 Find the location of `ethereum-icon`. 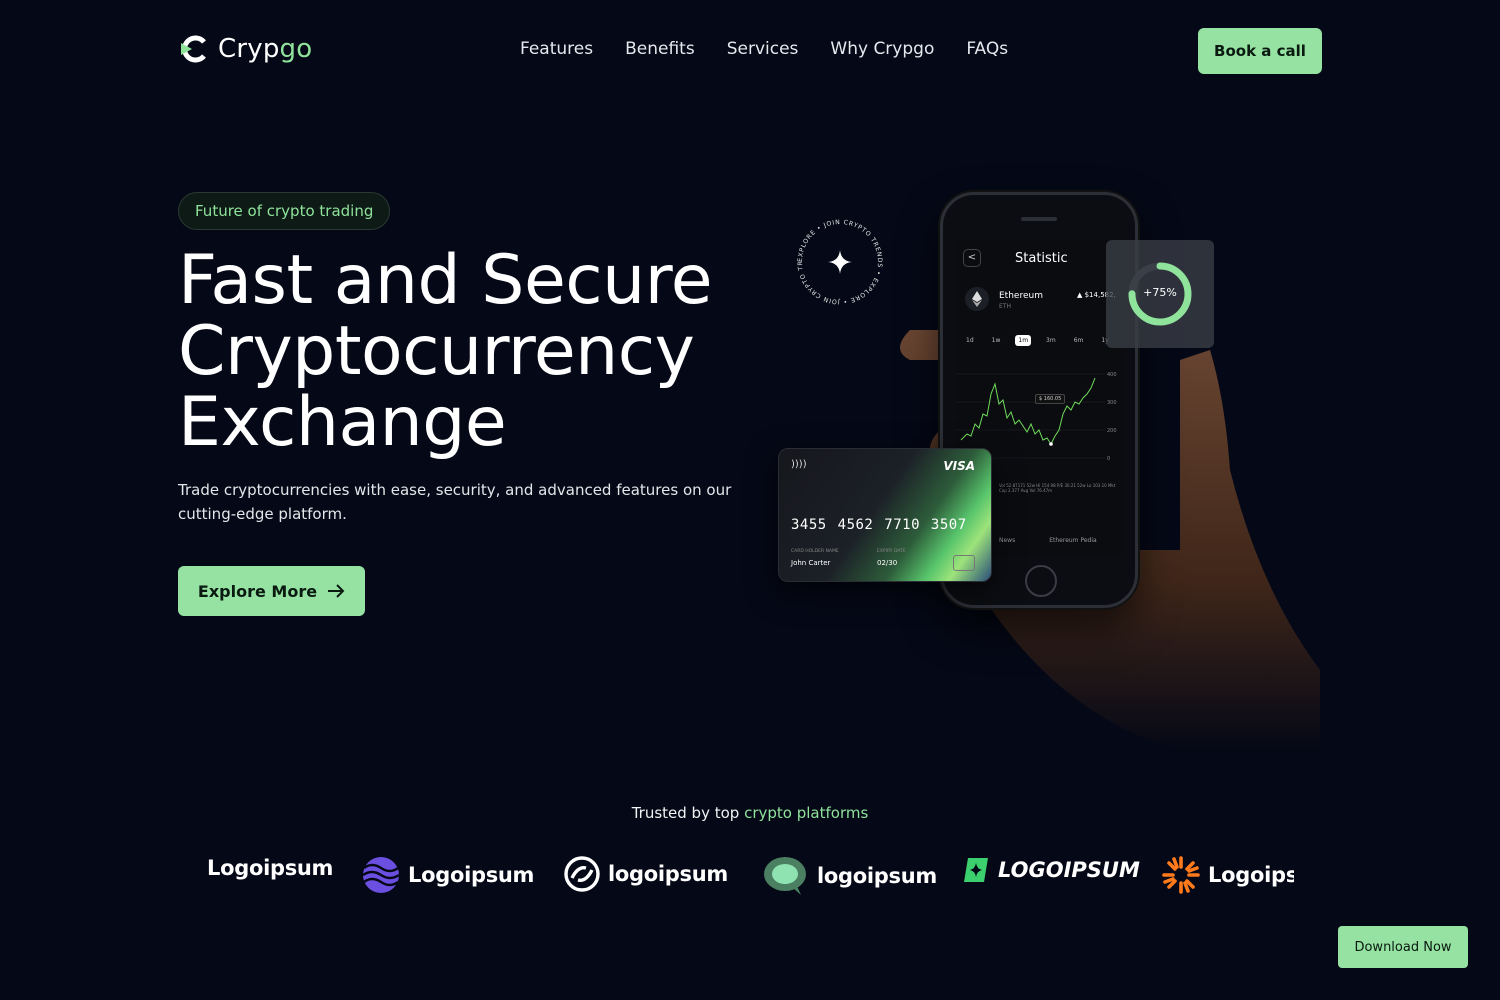

ethereum-icon is located at coordinates (977, 299).